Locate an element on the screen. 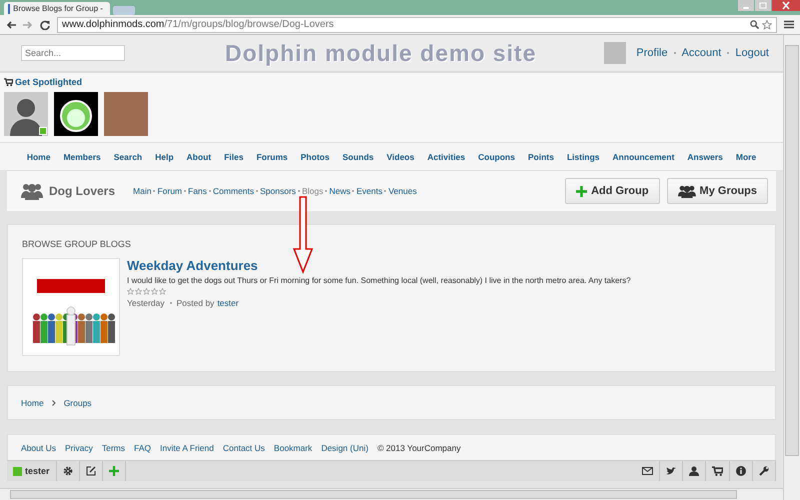  address-bar: www.dolphinmods.com/71/m/groups/blog/browse/Dog-Lovers is located at coordinates (417, 24).